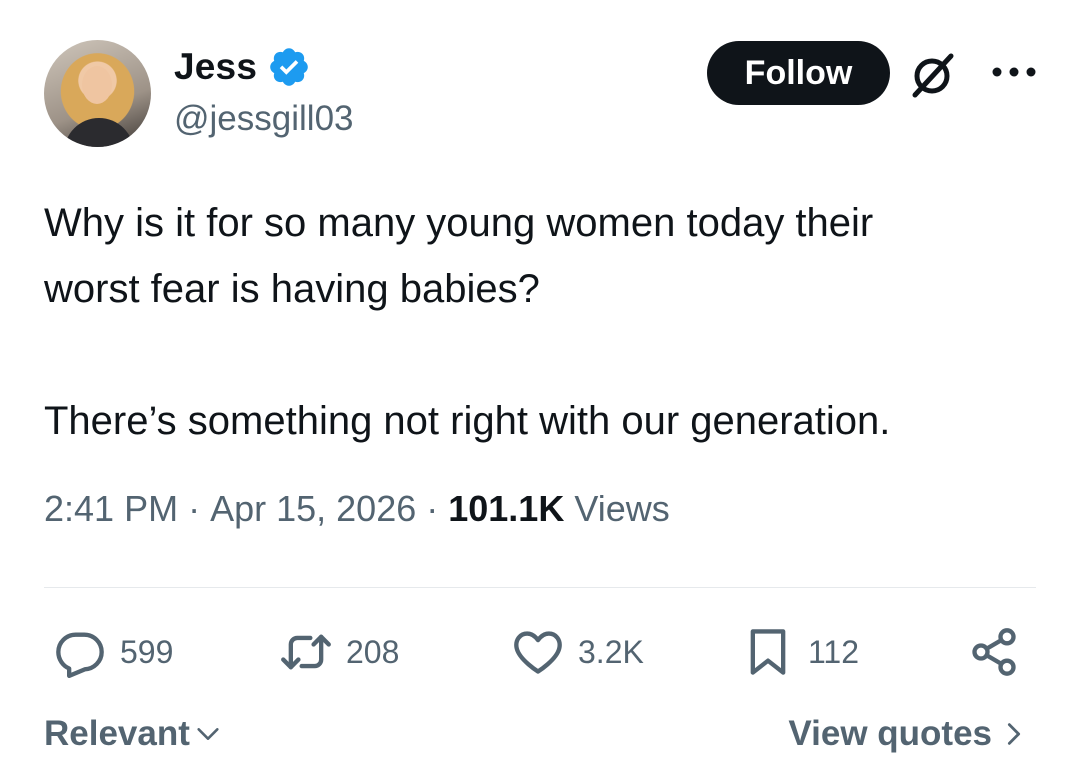 The image size is (1080, 778). Describe the element at coordinates (373, 651) in the screenshot. I see `retweet-count: 208` at that location.